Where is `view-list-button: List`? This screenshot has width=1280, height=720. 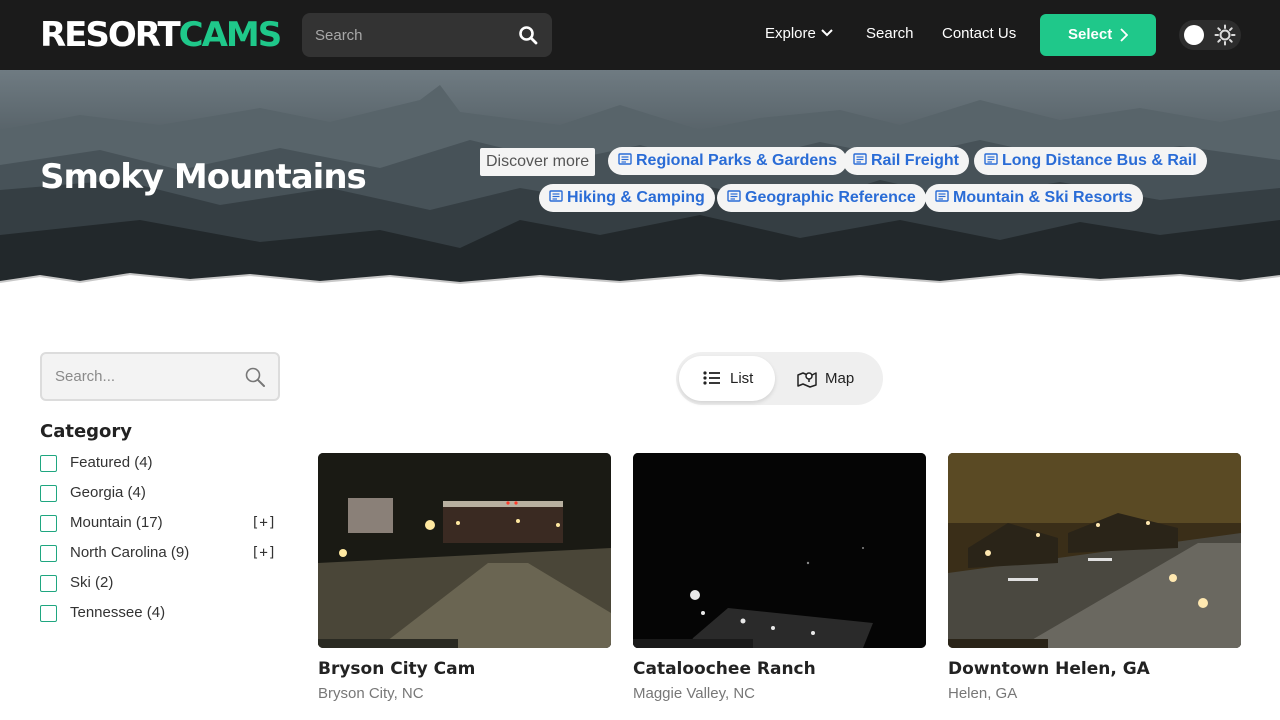 view-list-button: List is located at coordinates (727, 378).